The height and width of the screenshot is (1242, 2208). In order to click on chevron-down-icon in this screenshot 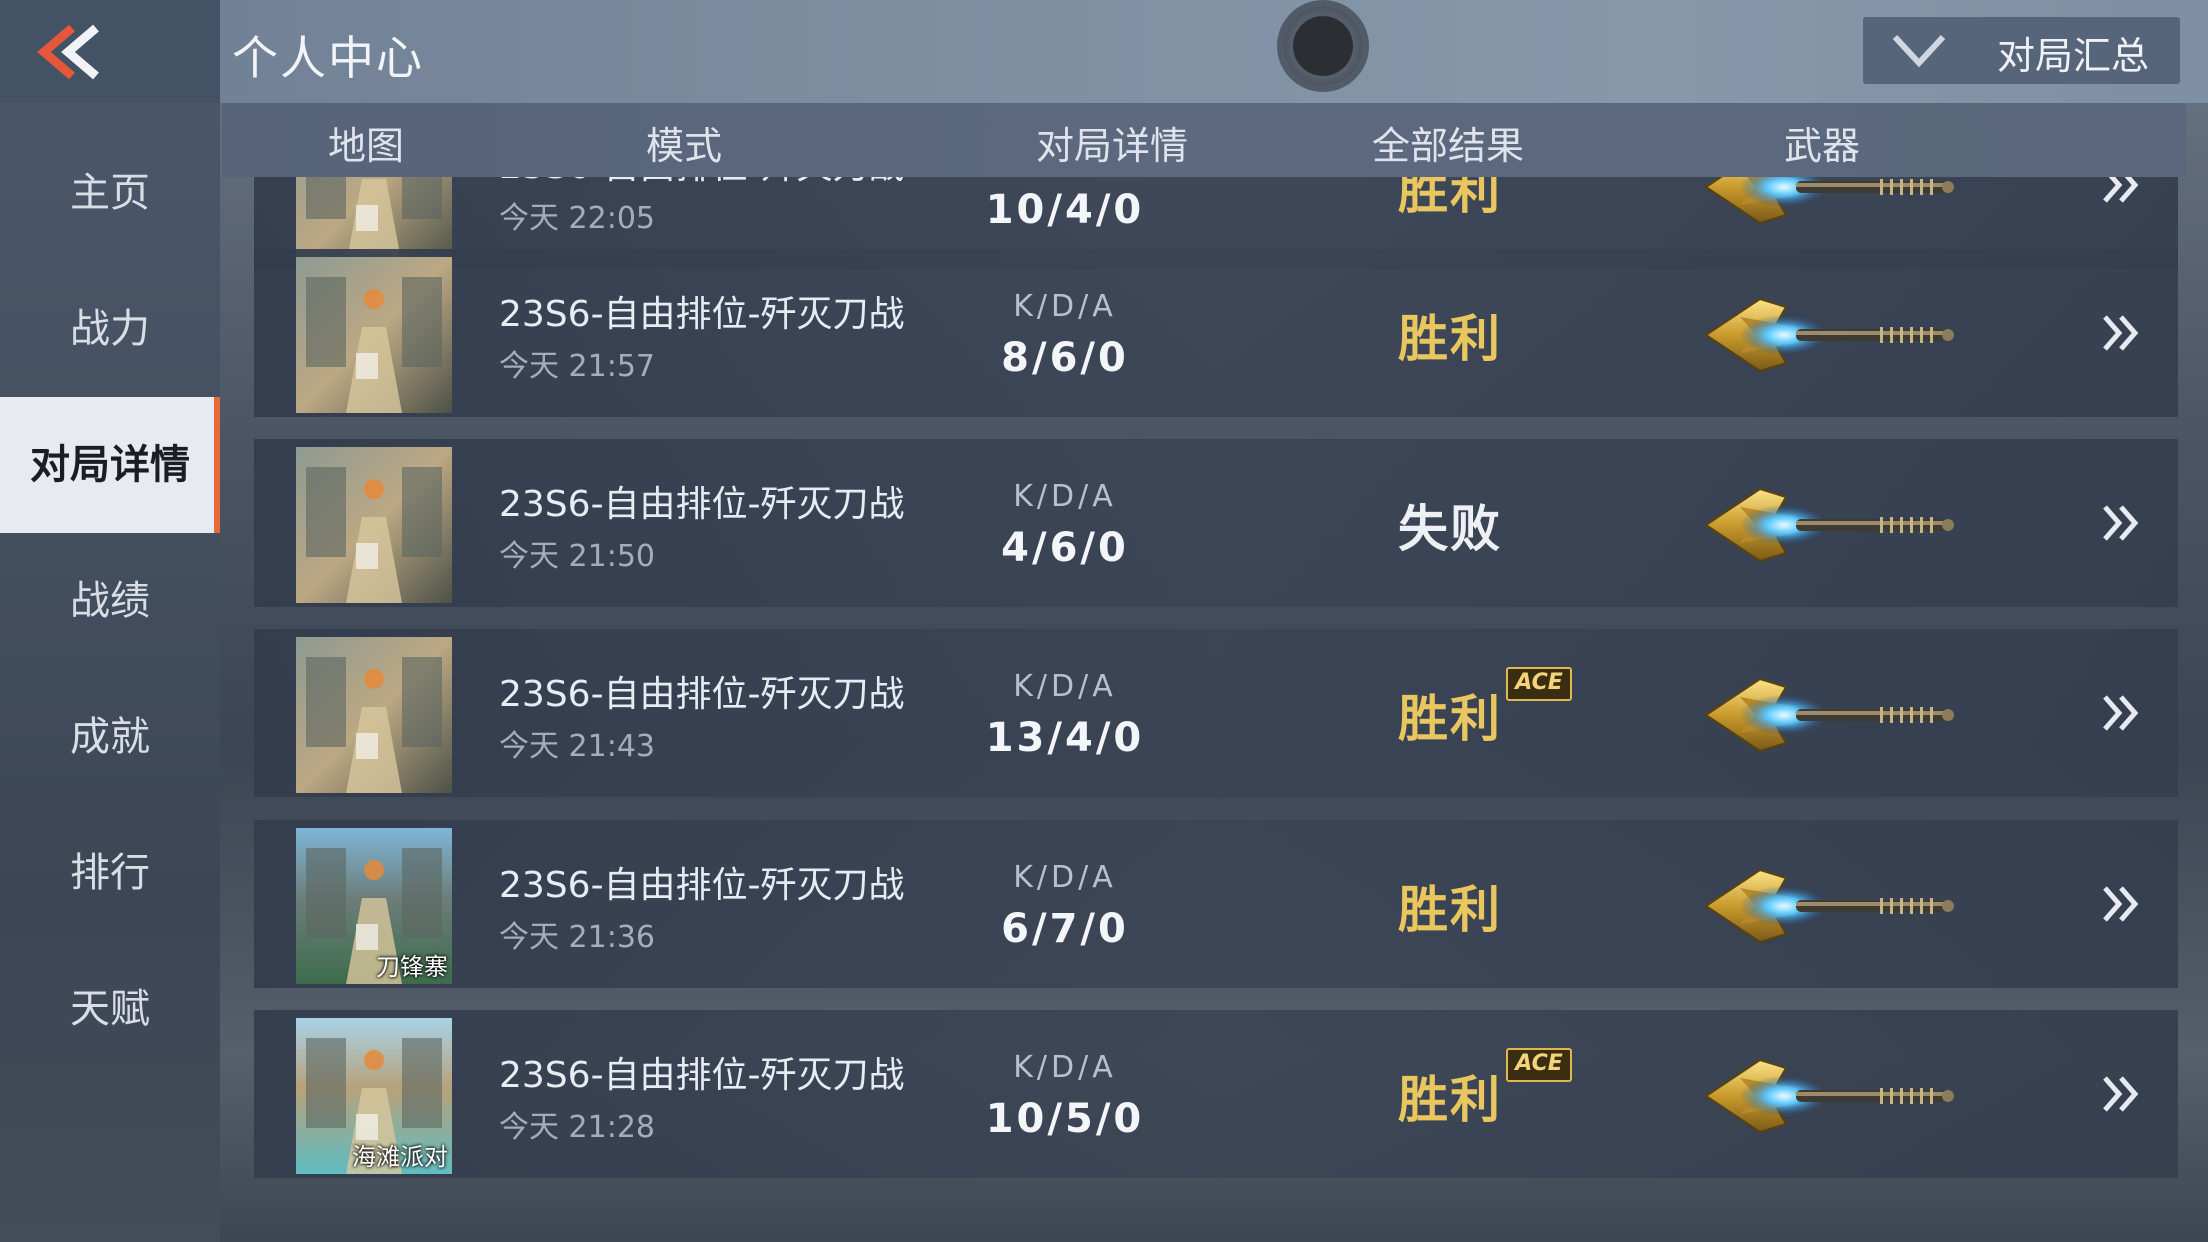, I will do `click(1919, 51)`.